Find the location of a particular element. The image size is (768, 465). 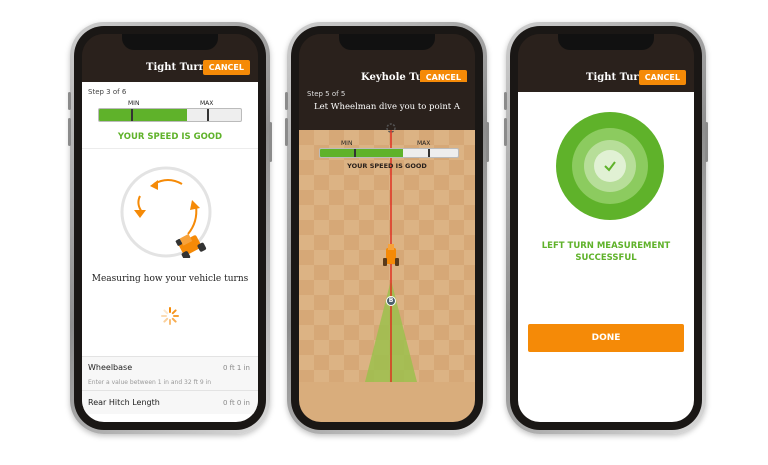

check-icon is located at coordinates (610, 166).